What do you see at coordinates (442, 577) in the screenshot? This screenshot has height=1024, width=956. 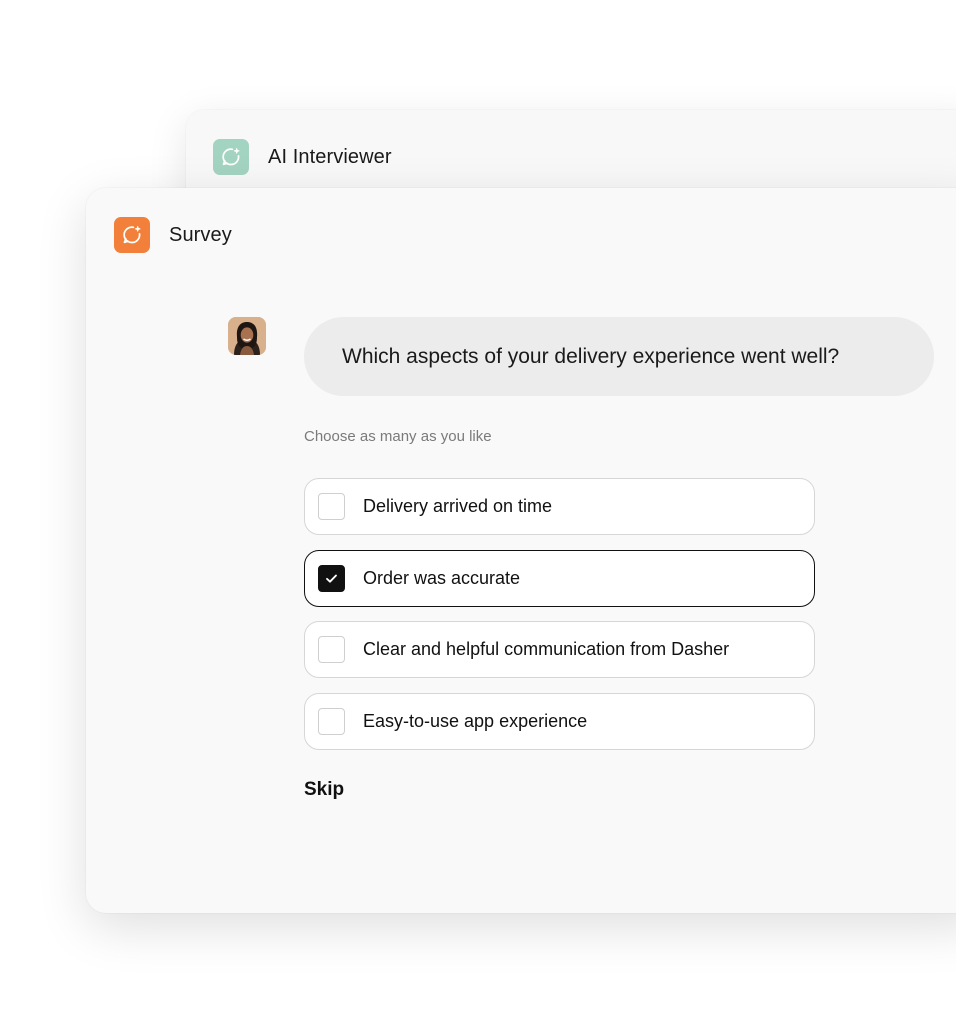 I see `option-label: Order was accurate` at bounding box center [442, 577].